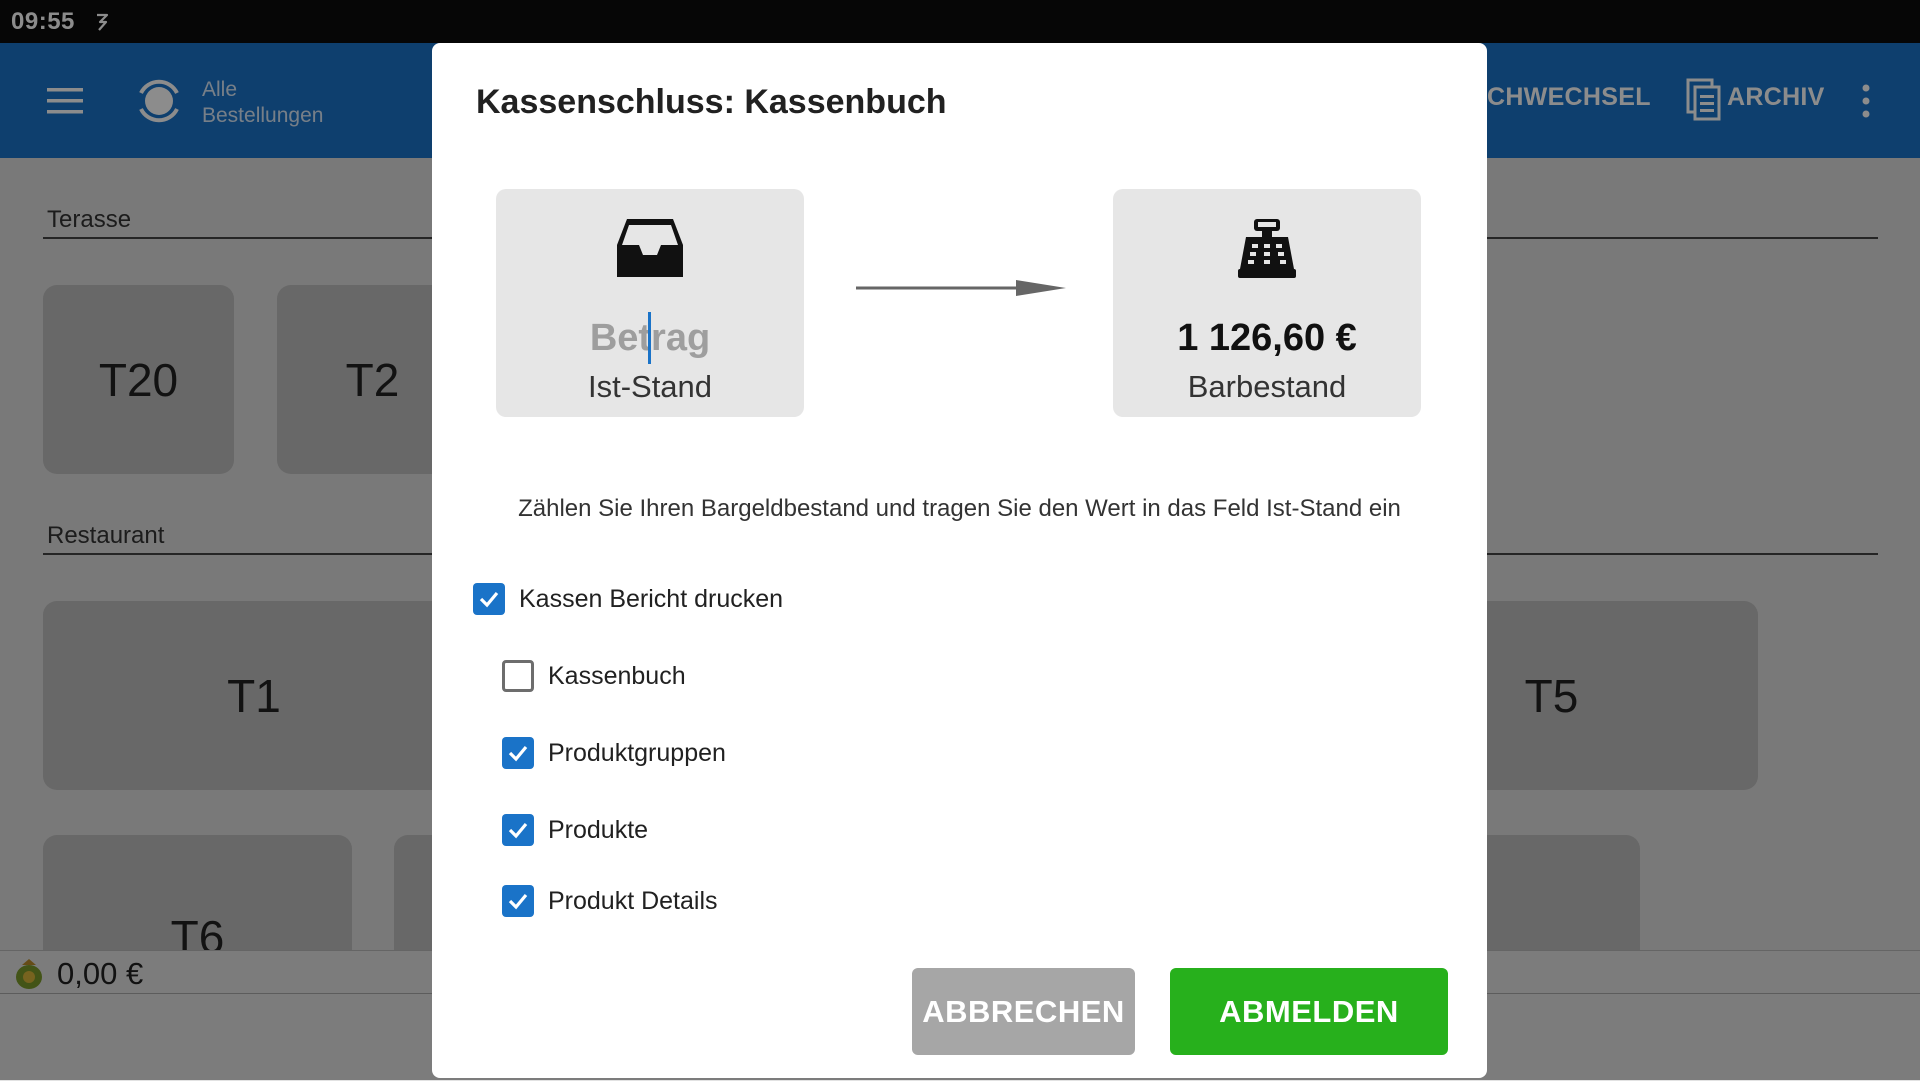 This screenshot has width=1920, height=1081. What do you see at coordinates (650, 386) in the screenshot?
I see `actual-amount-caption: Ist-Stand` at bounding box center [650, 386].